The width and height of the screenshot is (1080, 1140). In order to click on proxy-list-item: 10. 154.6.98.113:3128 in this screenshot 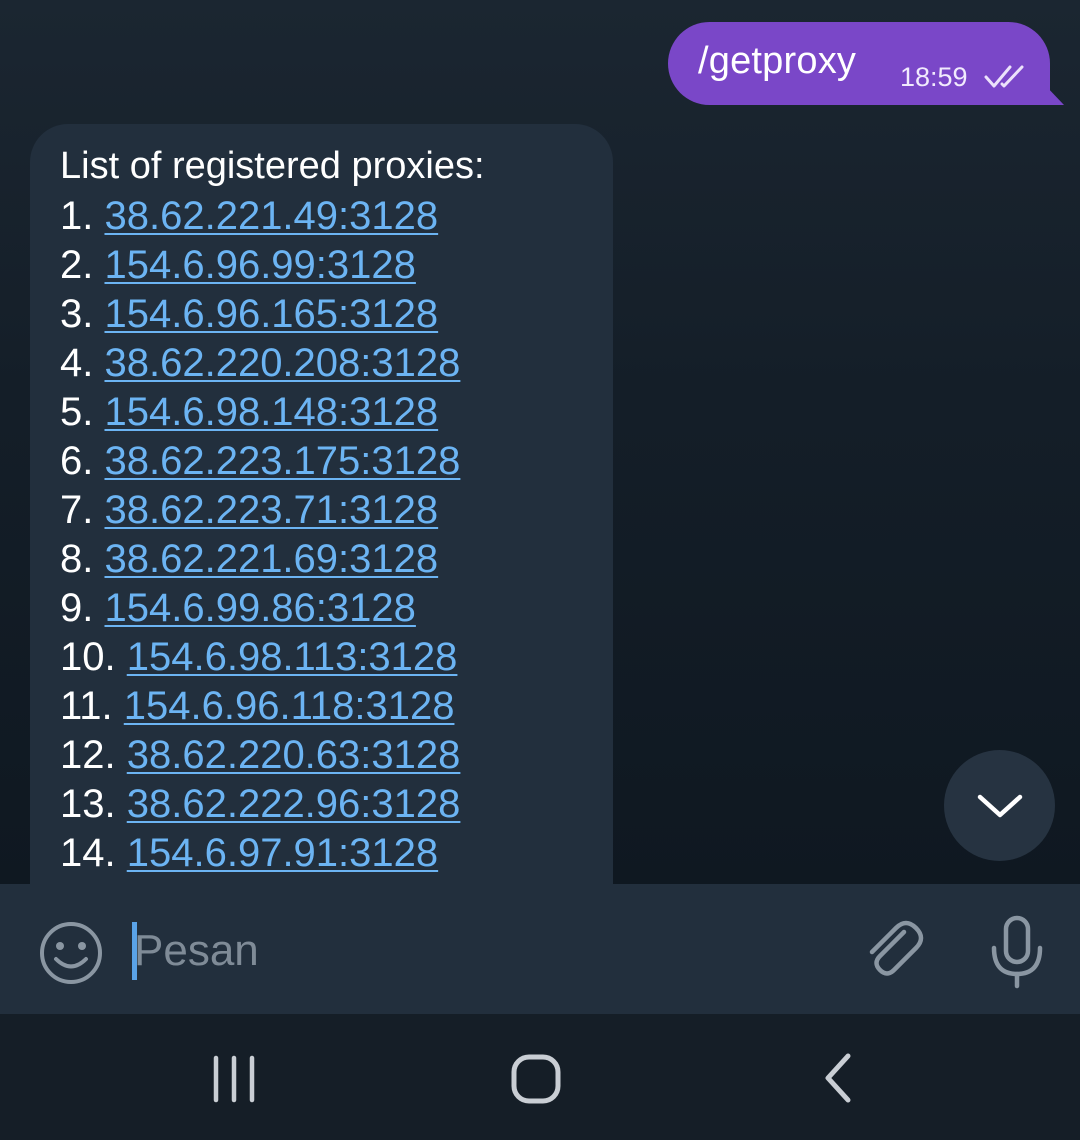, I will do `click(260, 661)`.